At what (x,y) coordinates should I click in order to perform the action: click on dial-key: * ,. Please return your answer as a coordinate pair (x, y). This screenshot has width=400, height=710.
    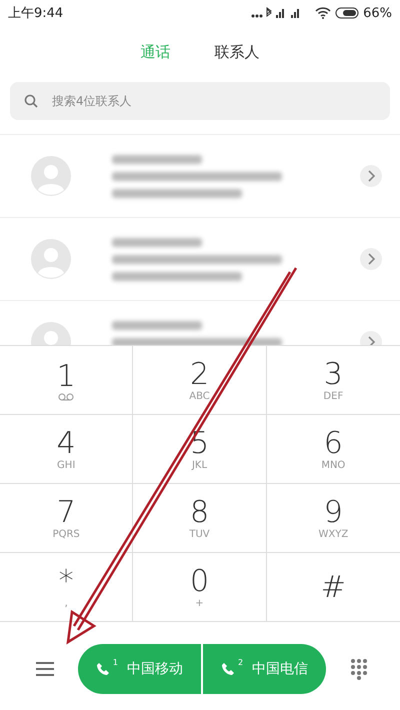
    Looking at the image, I should click on (67, 587).